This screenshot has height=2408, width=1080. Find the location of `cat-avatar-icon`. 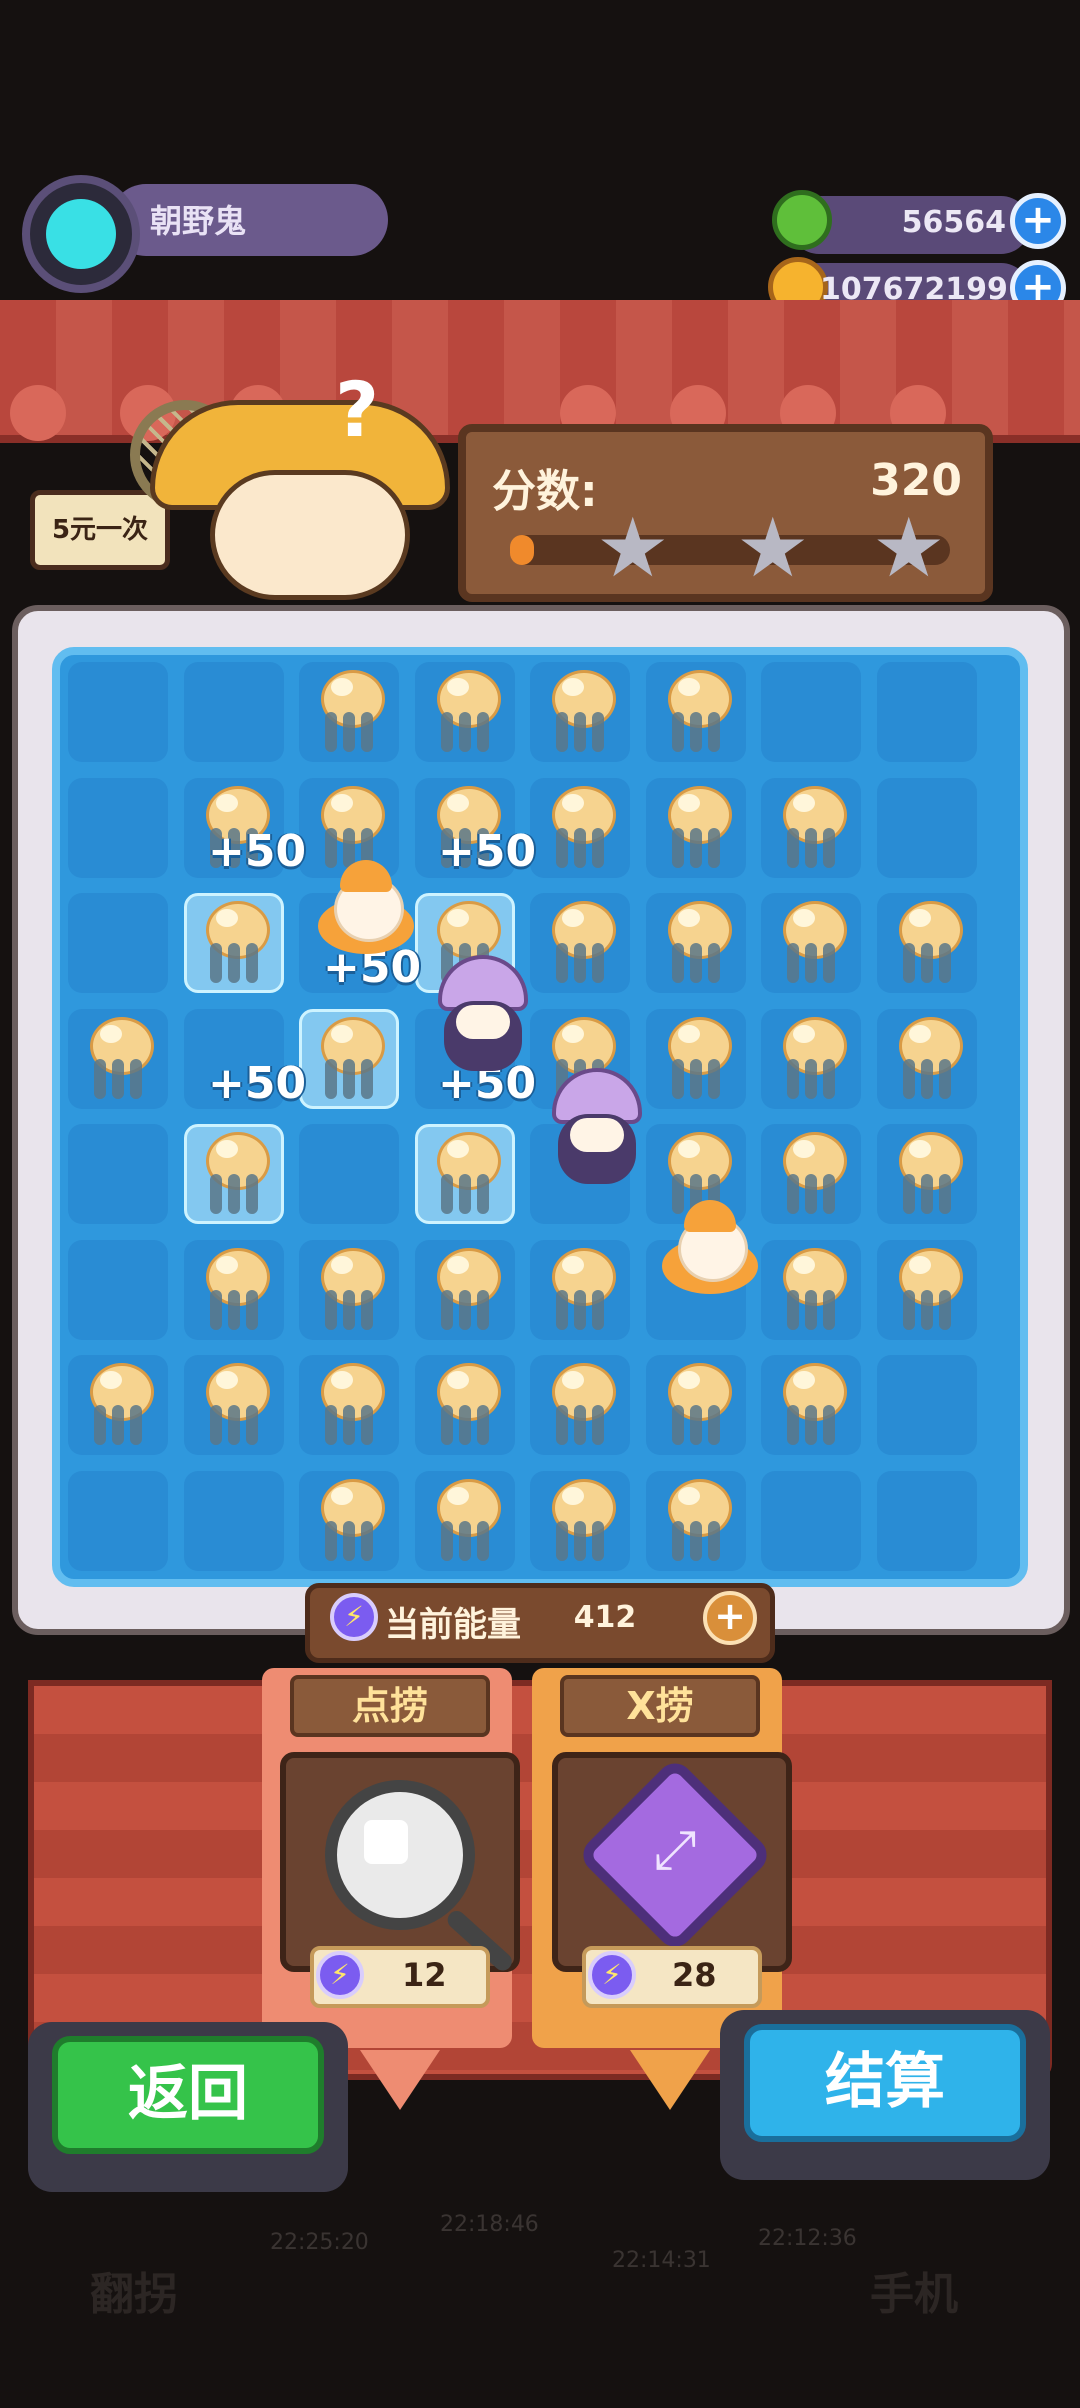

cat-avatar-icon is located at coordinates (81, 234).